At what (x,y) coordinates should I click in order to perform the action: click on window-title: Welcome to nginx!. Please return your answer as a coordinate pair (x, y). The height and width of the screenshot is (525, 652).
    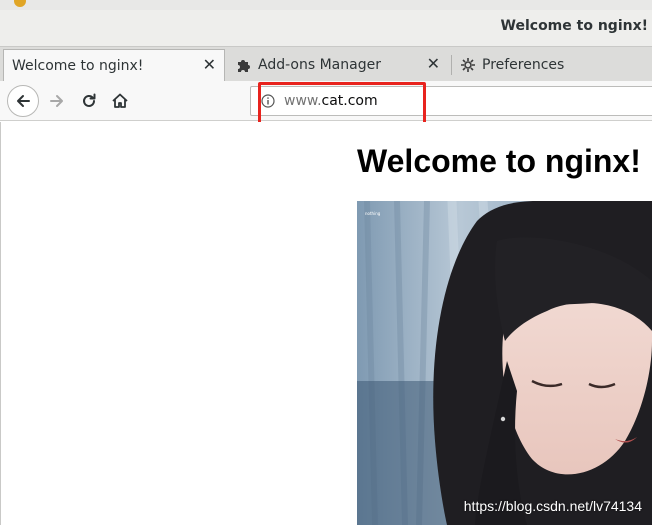
    Looking at the image, I should click on (574, 26).